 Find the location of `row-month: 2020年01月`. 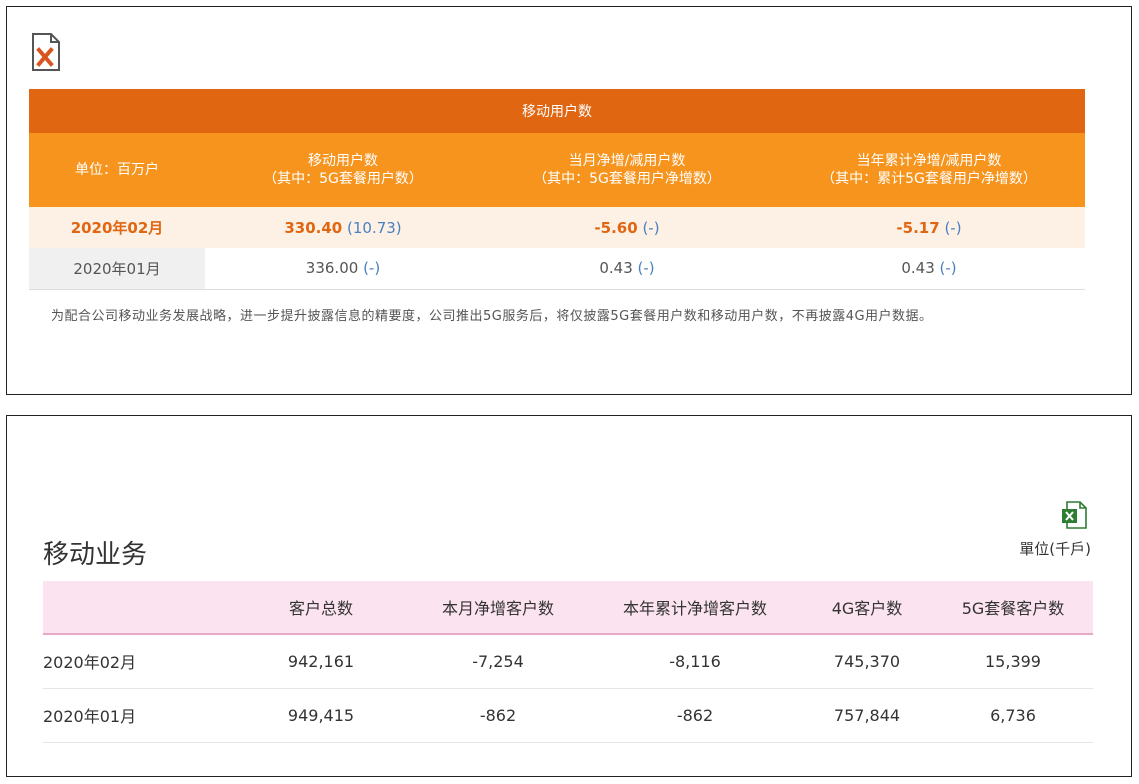

row-month: 2020年01月 is located at coordinates (117, 268).